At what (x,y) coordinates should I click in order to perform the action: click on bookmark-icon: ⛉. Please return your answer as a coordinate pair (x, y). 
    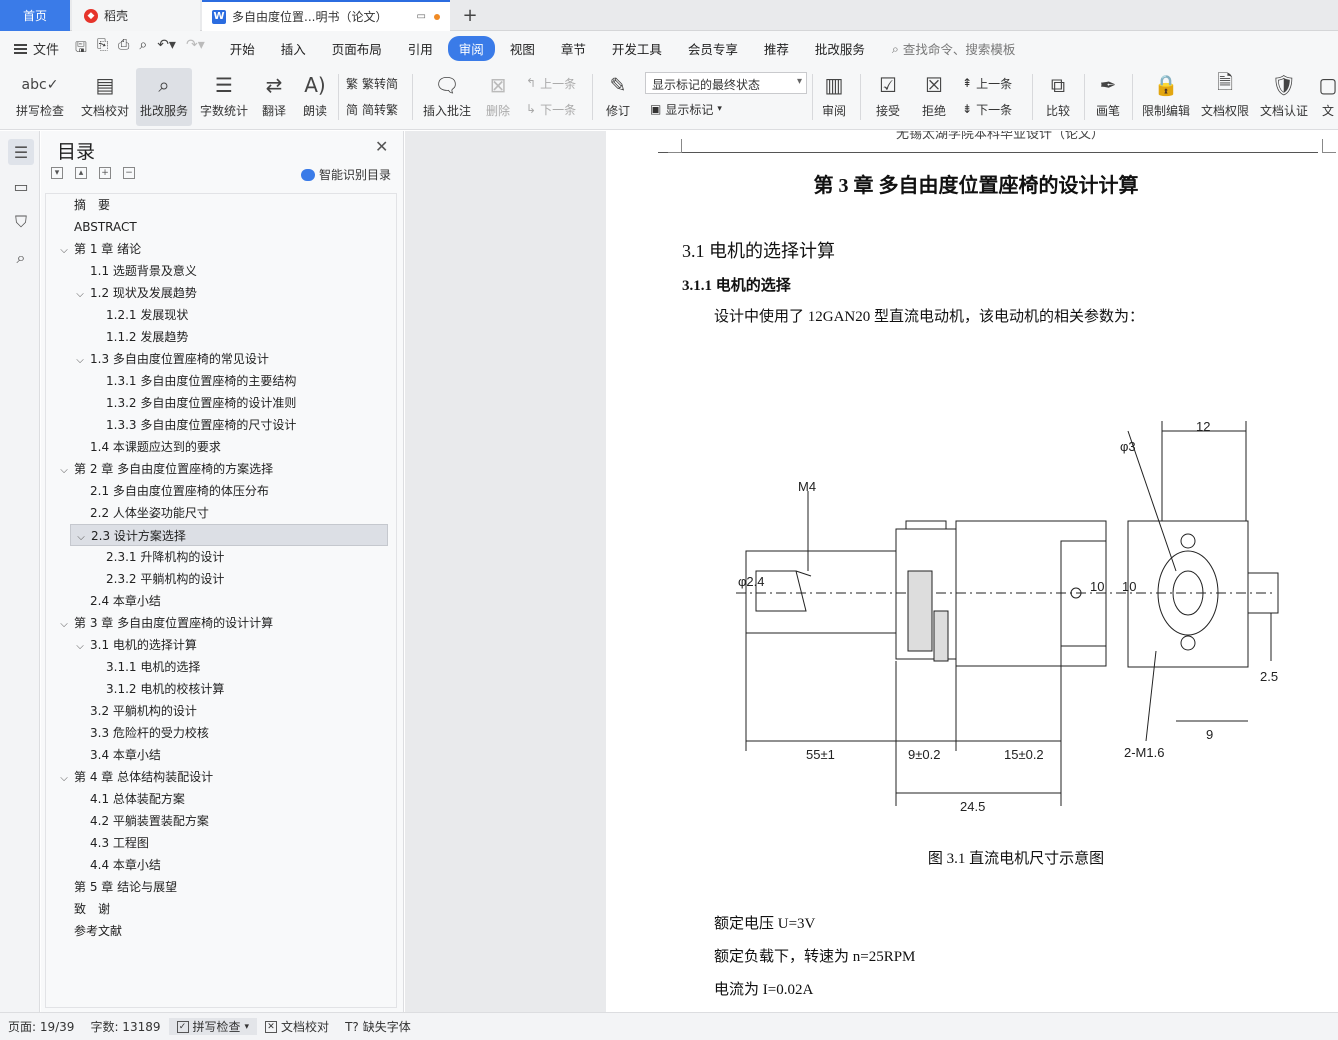
    Looking at the image, I should click on (21, 222).